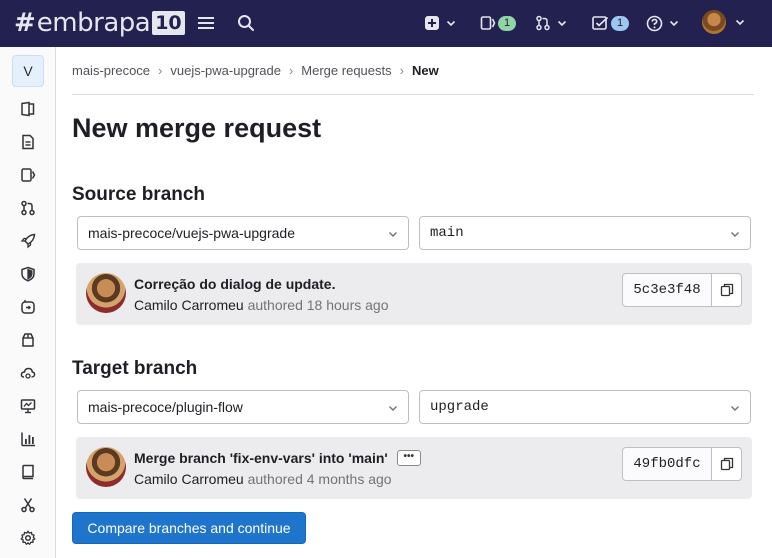  I want to click on merge-request-icon, so click(543, 23).